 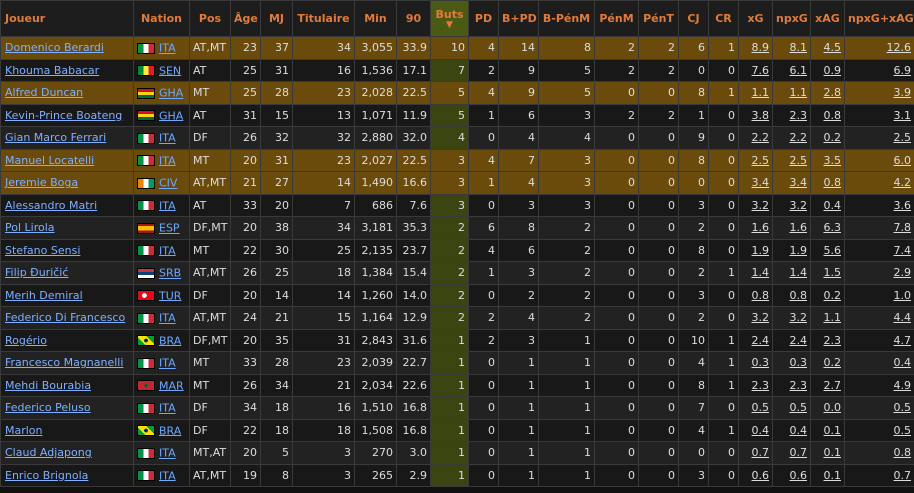 I want to click on player-link: Mehdi Bourabia, so click(x=48, y=385).